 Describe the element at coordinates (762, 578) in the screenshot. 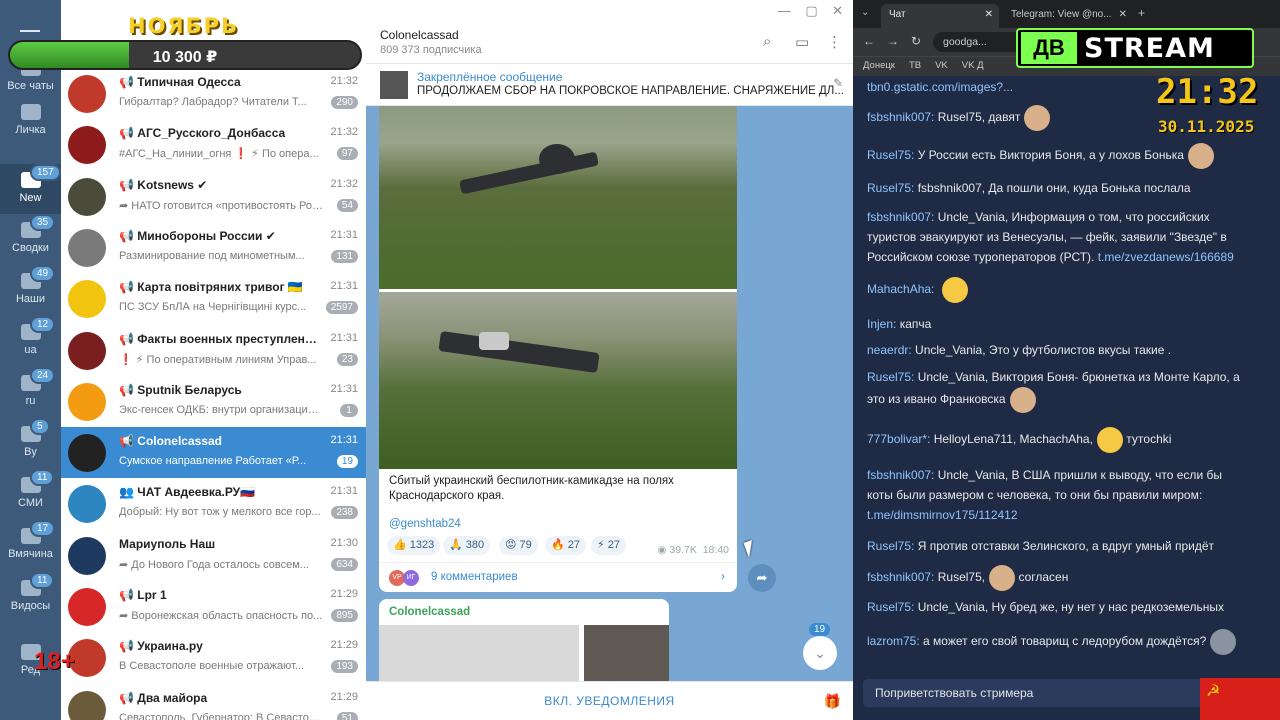

I see `forward-button: ➦` at that location.